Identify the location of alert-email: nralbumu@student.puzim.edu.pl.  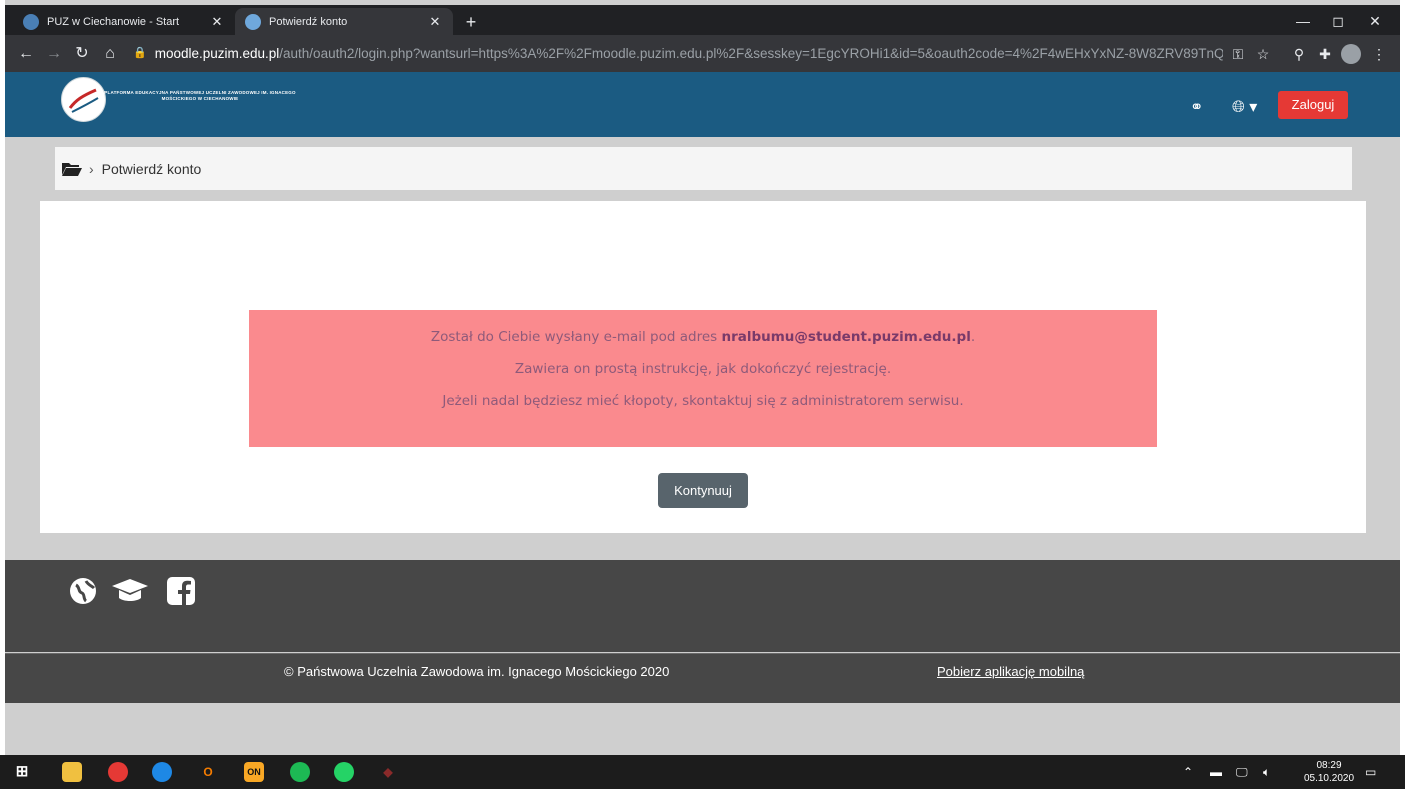
(846, 337).